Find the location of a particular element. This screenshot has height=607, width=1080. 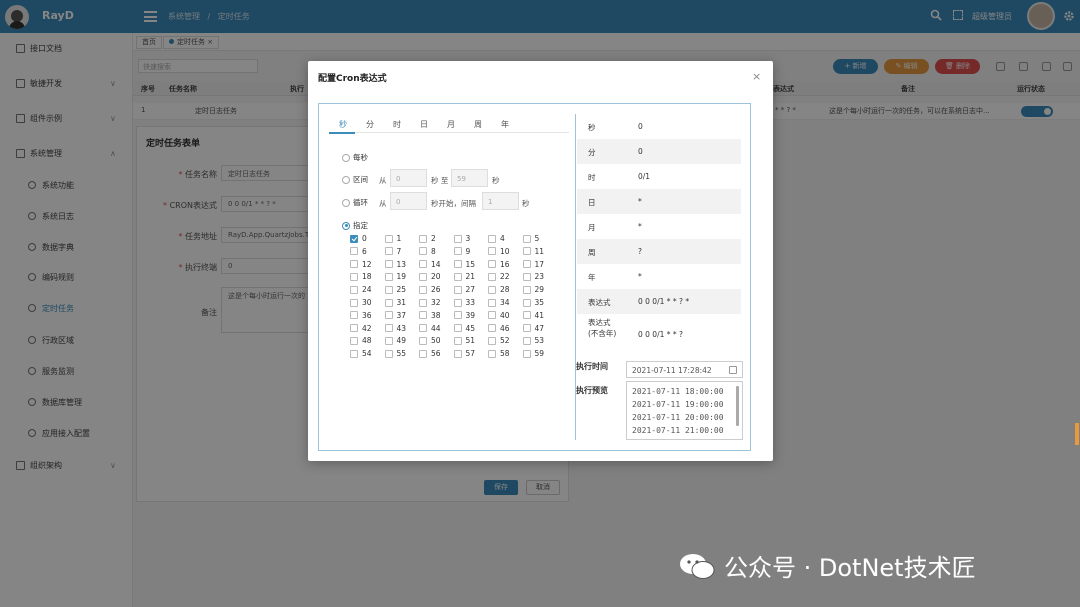

second-checkbox: 44 is located at coordinates (430, 328).